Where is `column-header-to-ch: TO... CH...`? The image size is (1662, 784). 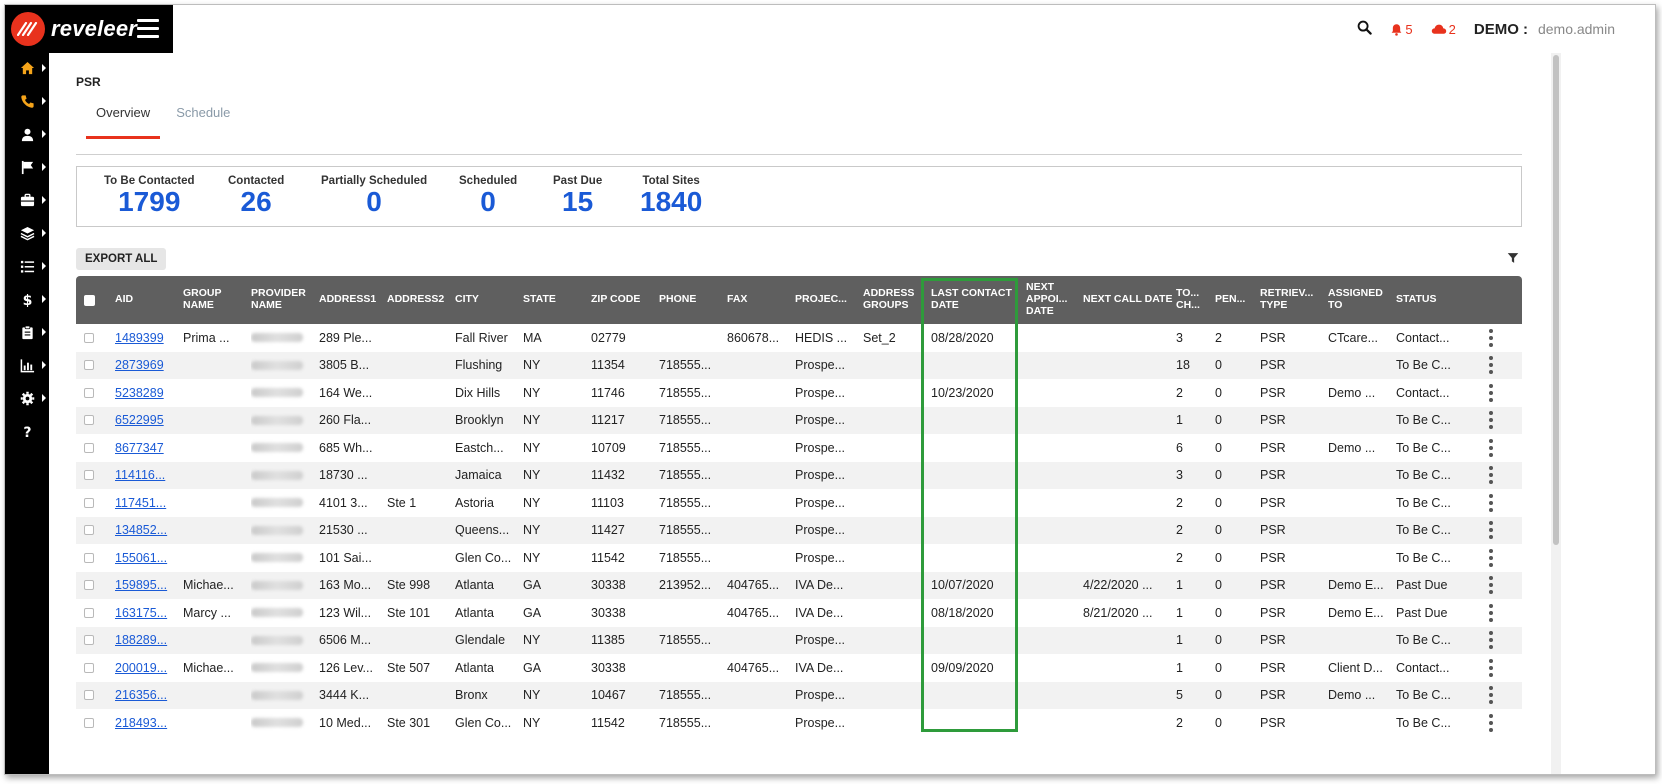
column-header-to-ch: TO... CH... is located at coordinates (1194, 300).